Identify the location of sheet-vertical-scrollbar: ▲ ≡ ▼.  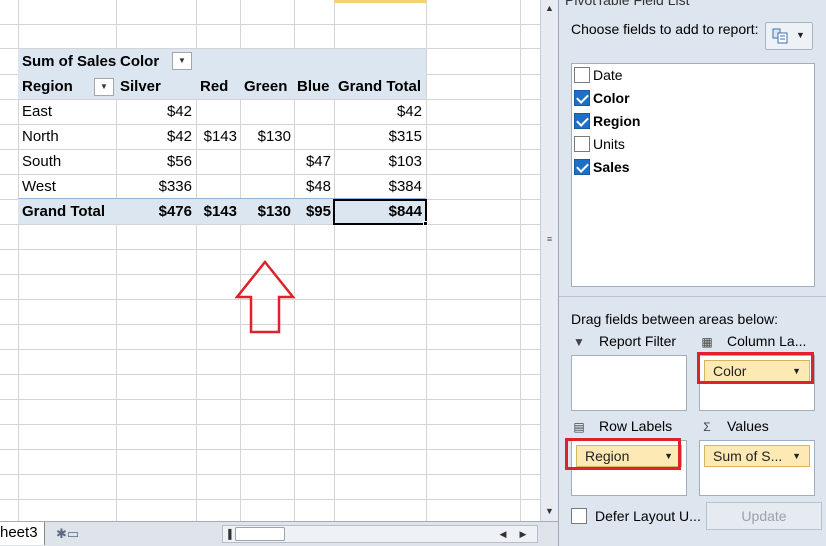
(549, 260).